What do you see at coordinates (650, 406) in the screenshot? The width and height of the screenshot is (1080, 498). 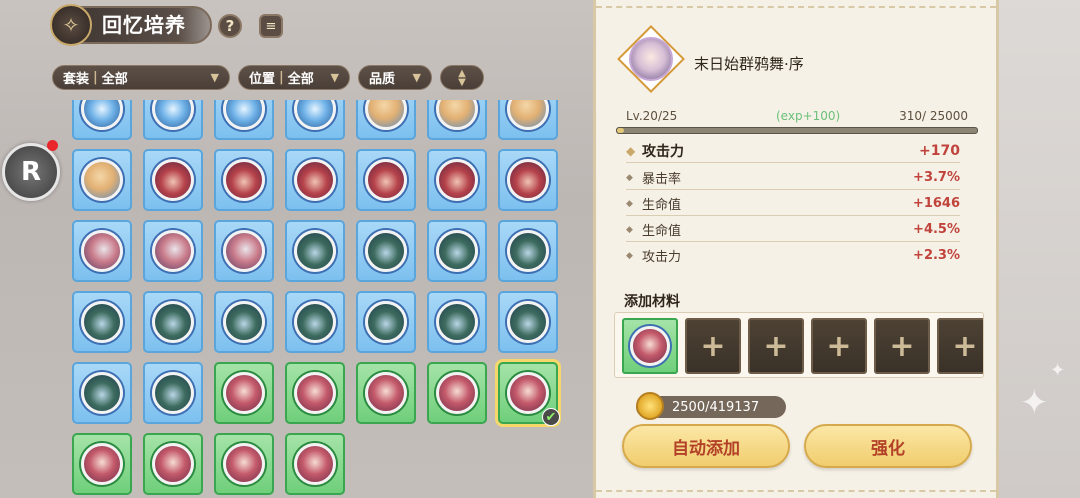 I see `coin-icon` at bounding box center [650, 406].